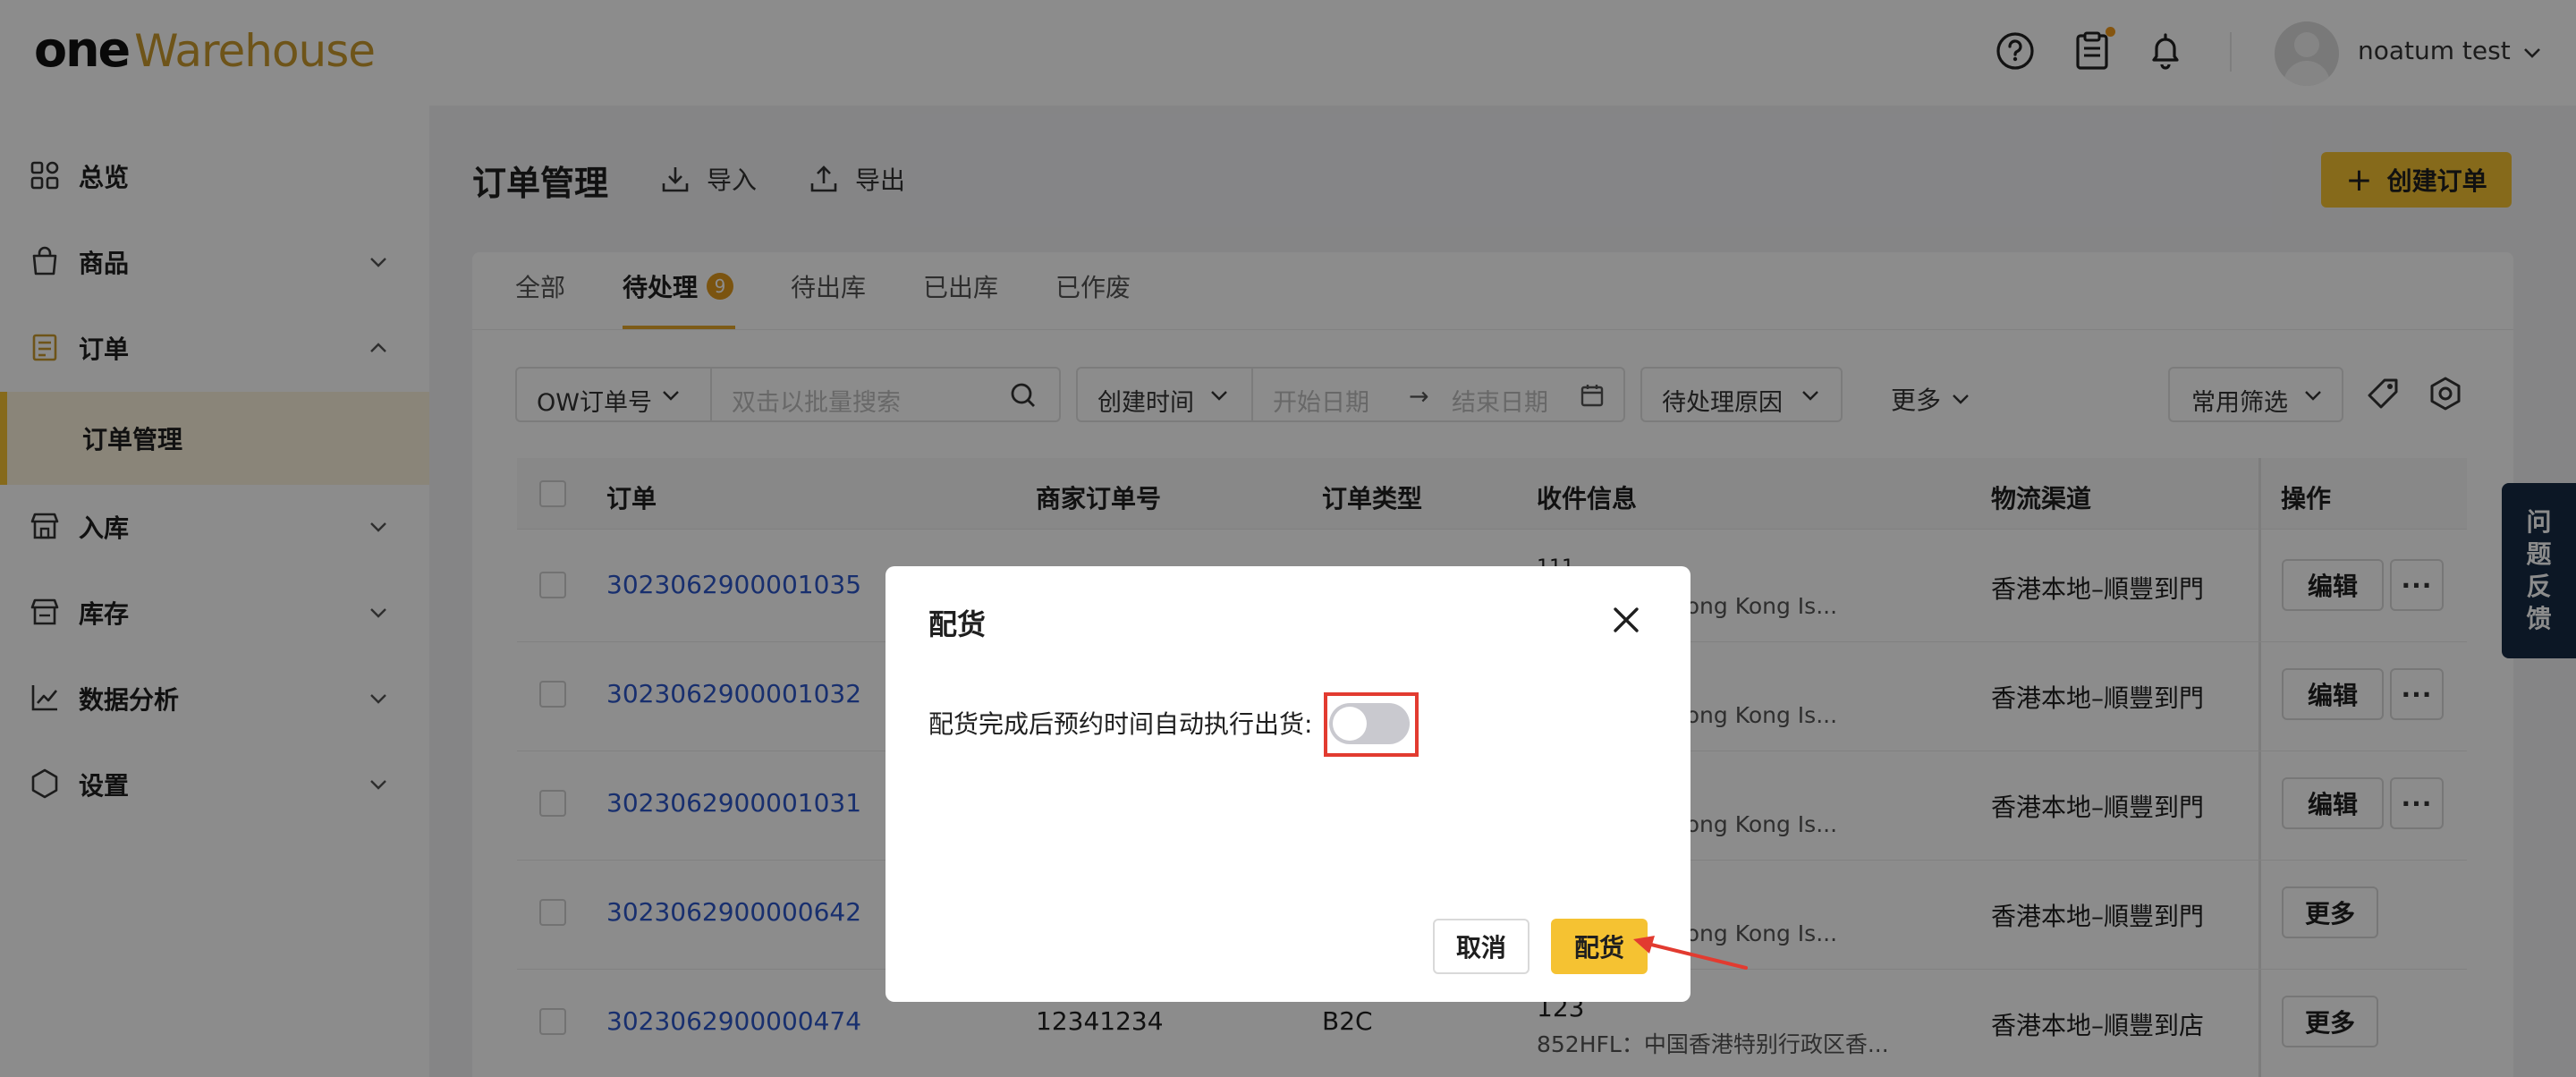 This screenshot has height=1077, width=2576. Describe the element at coordinates (957, 624) in the screenshot. I see `dialog-title: 配货` at that location.